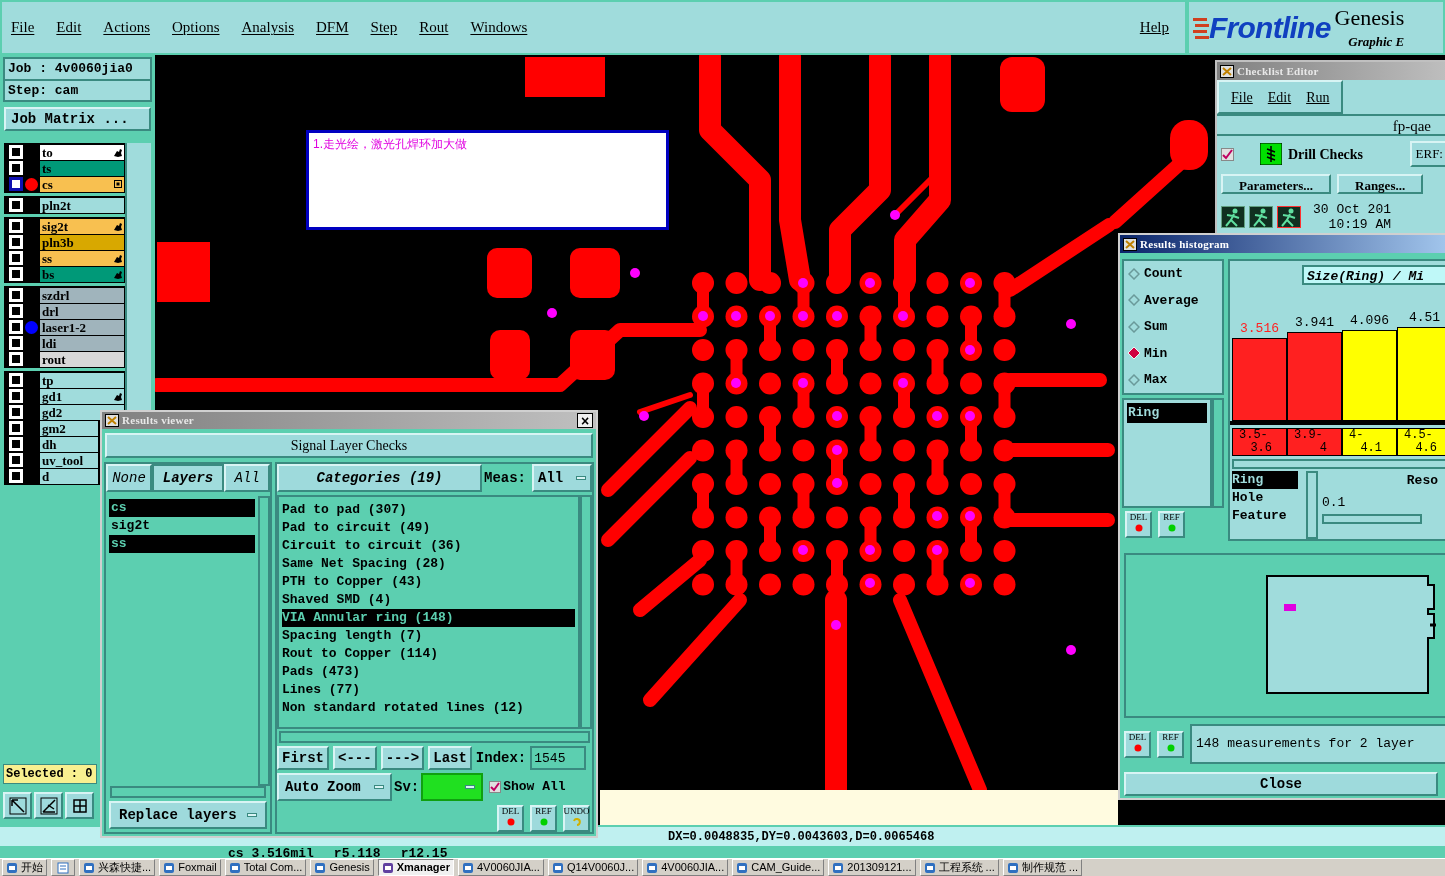  I want to click on list-item: PTH to Copper (43), so click(428, 582).